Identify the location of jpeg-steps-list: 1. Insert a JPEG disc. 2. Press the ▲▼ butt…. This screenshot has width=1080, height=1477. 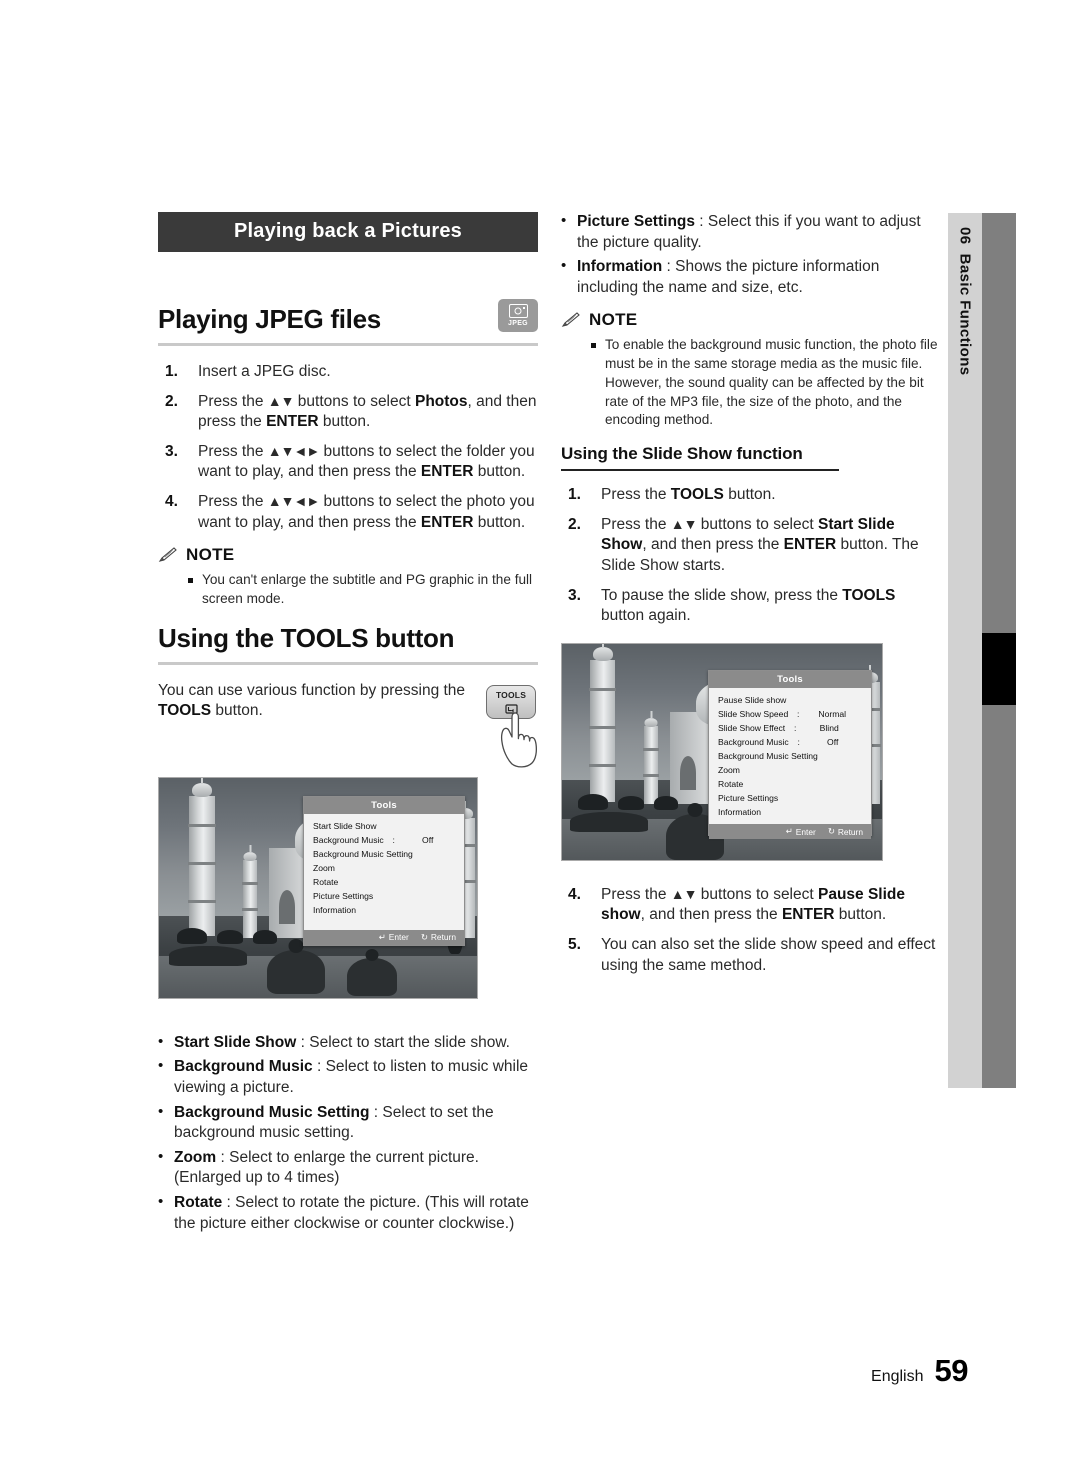
(348, 447).